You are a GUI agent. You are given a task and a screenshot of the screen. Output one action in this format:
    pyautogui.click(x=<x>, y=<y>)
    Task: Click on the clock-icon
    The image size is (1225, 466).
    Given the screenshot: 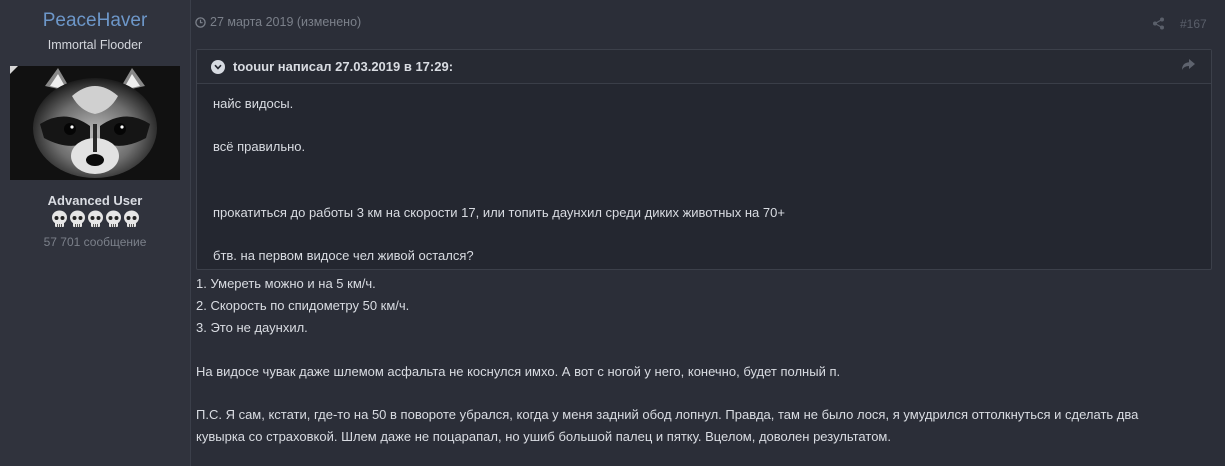 What is the action you would take?
    pyautogui.click(x=200, y=22)
    